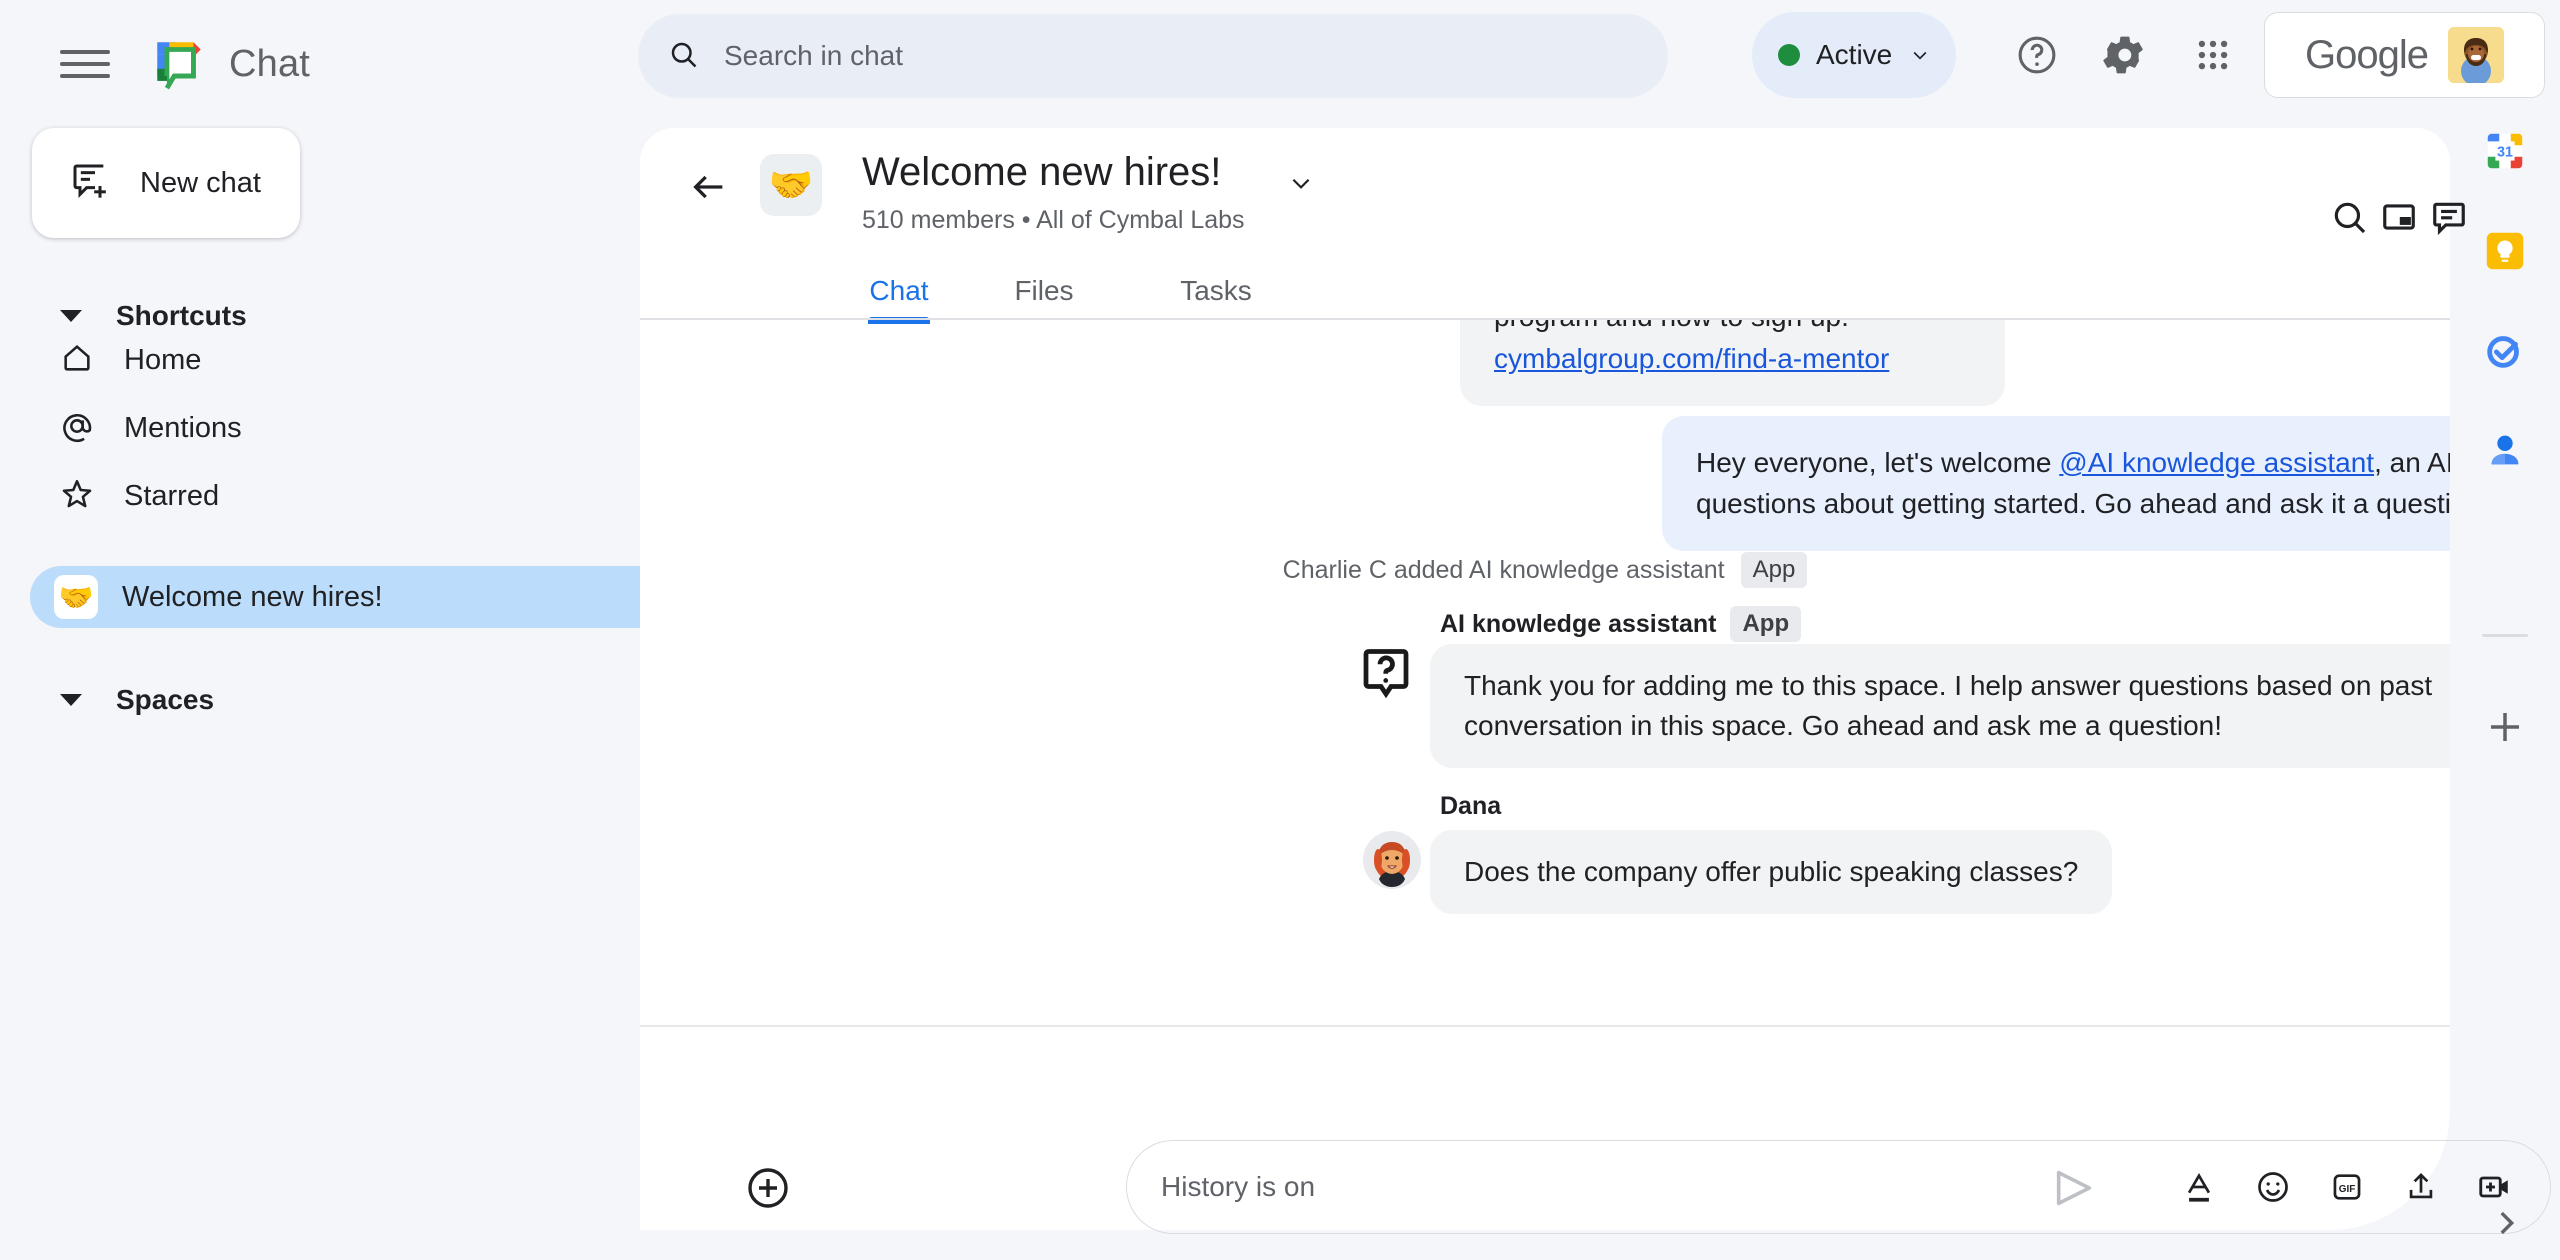  What do you see at coordinates (252, 596) in the screenshot?
I see `sidebar-space-label: Welcome new hires!` at bounding box center [252, 596].